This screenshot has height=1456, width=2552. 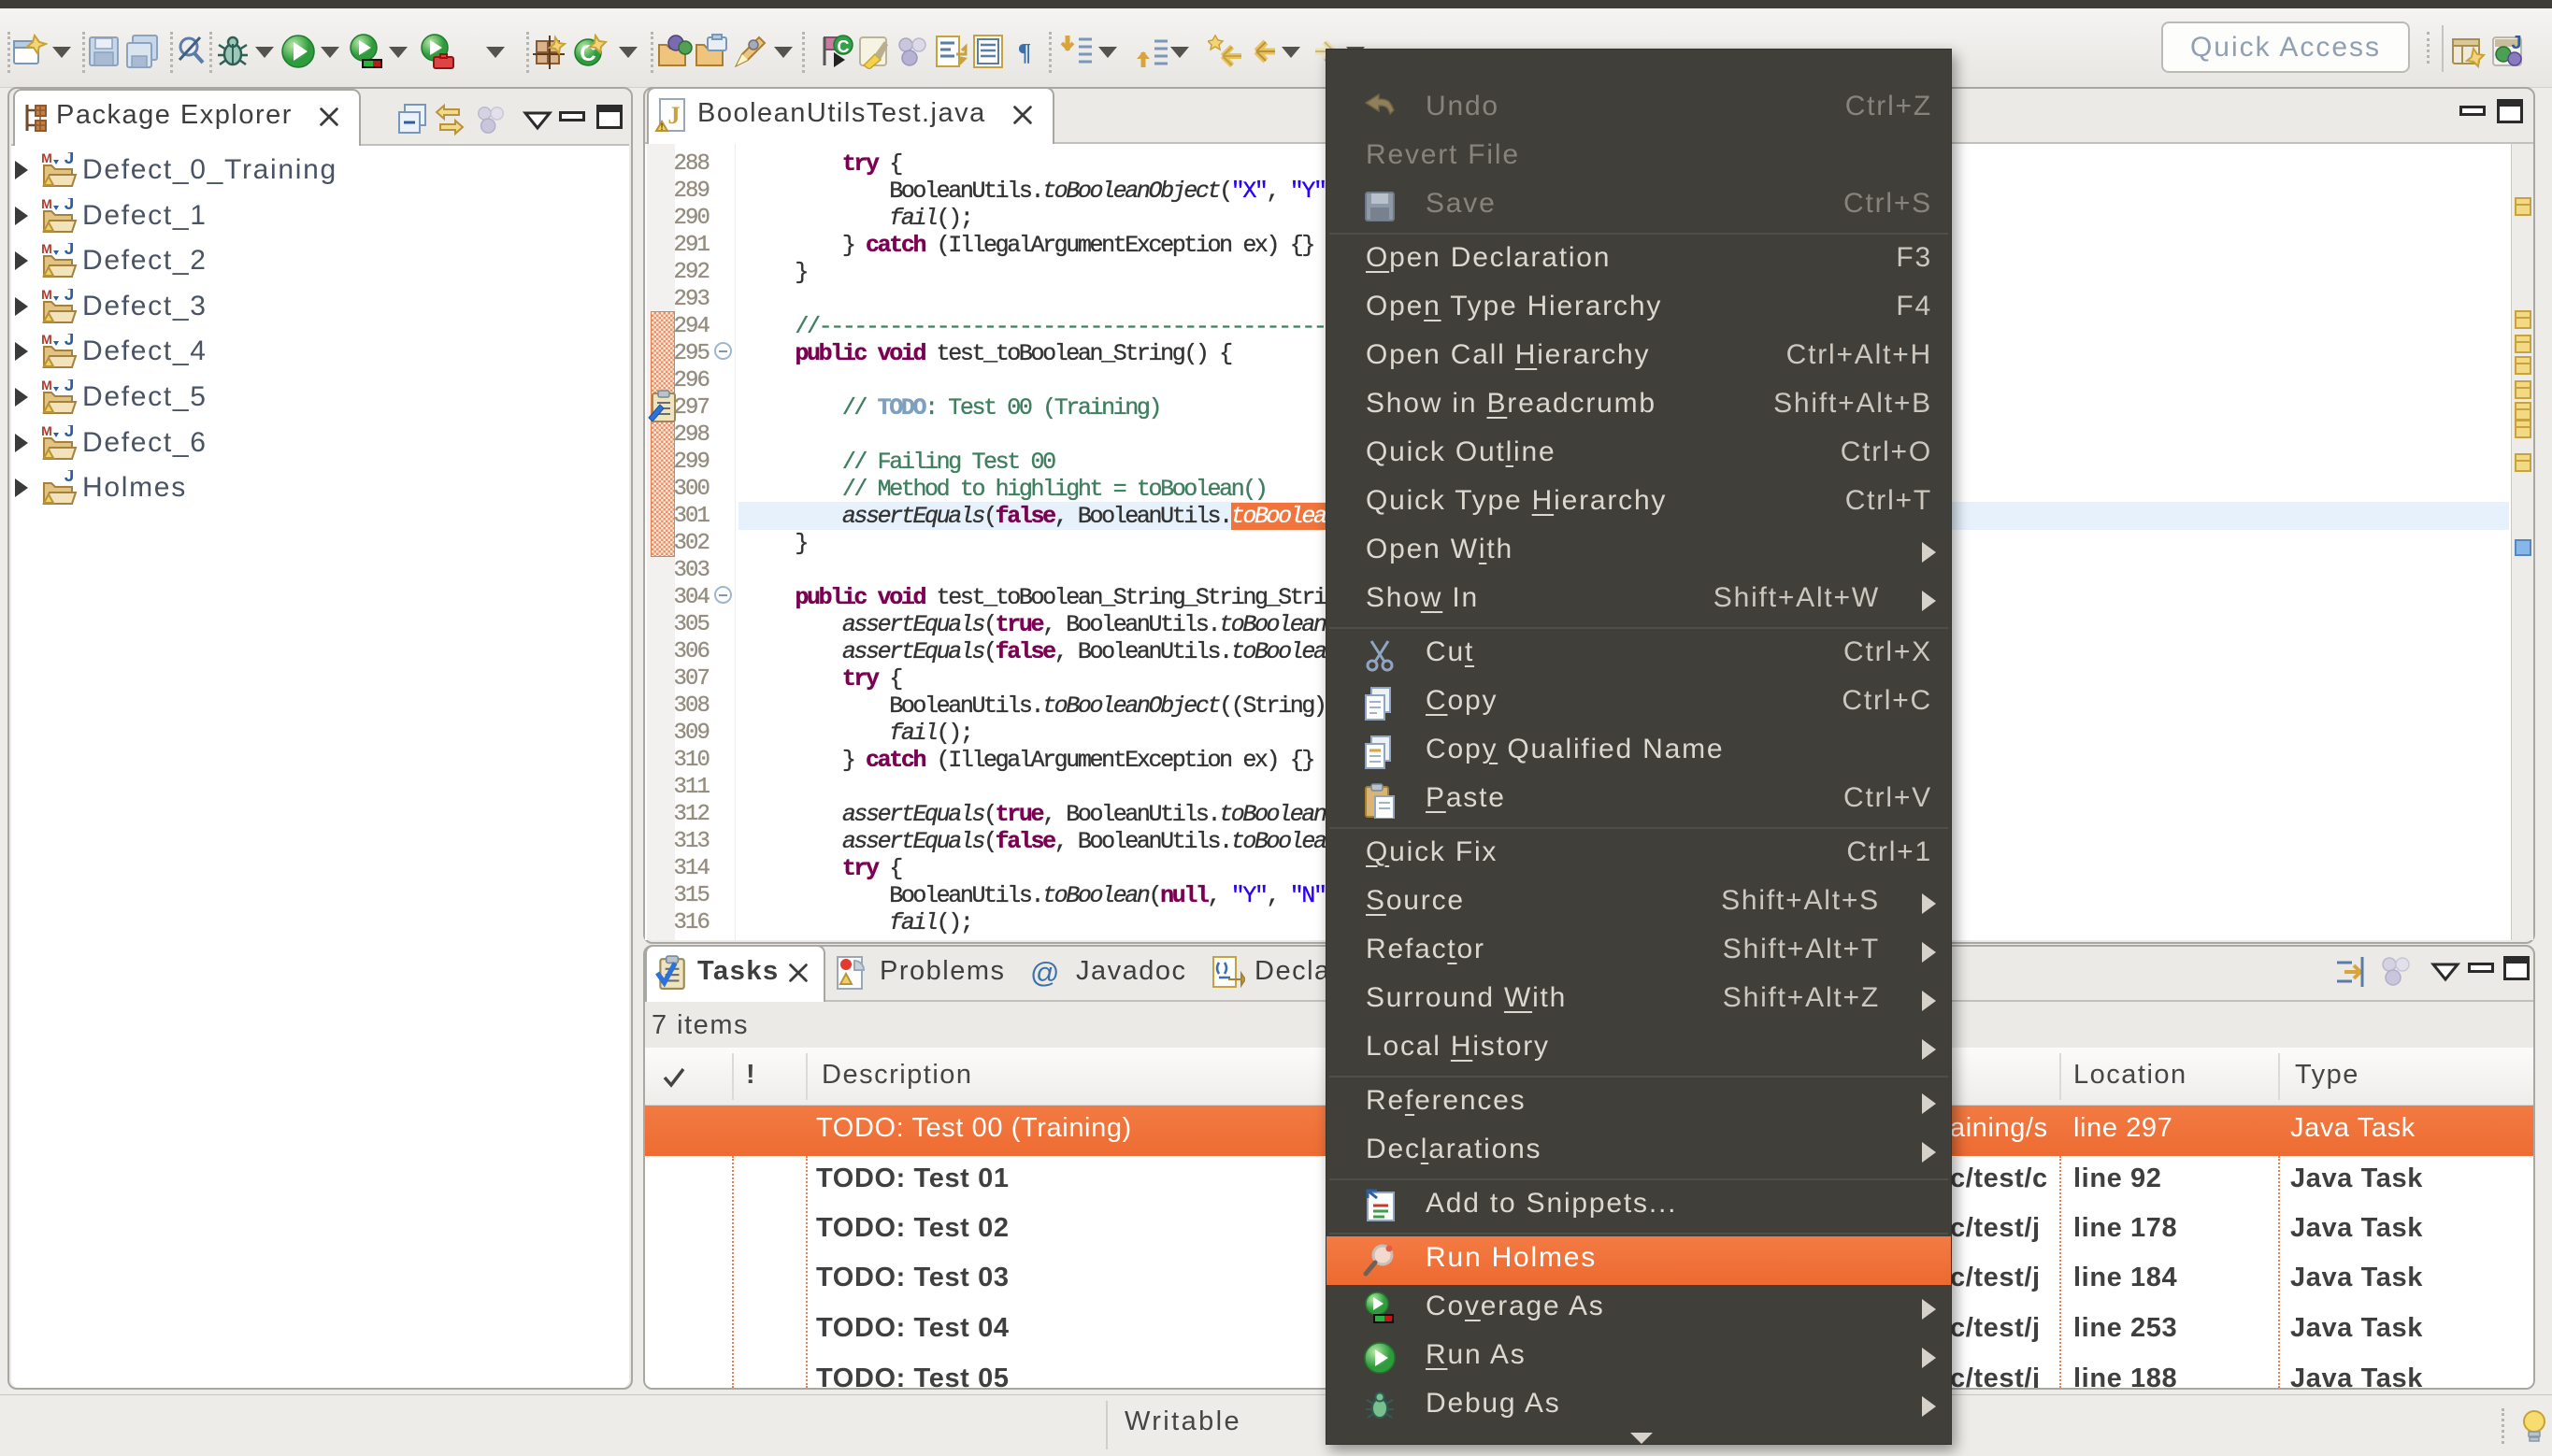 I want to click on svg-text: C, so click(x=844, y=46).